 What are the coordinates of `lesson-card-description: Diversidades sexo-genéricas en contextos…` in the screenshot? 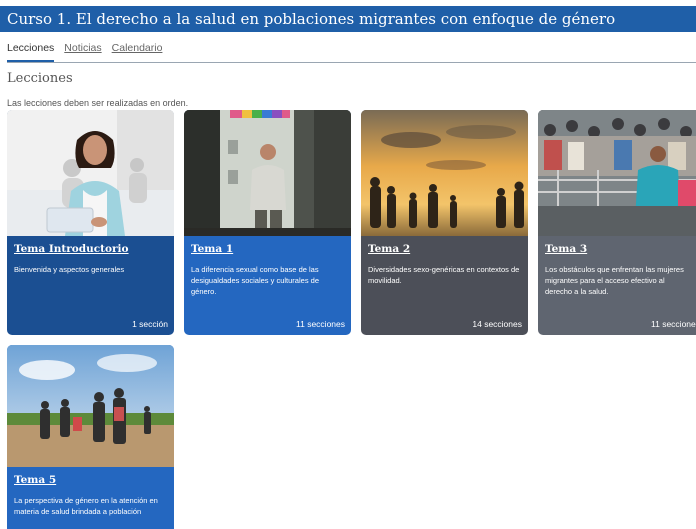 It's located at (444, 275).